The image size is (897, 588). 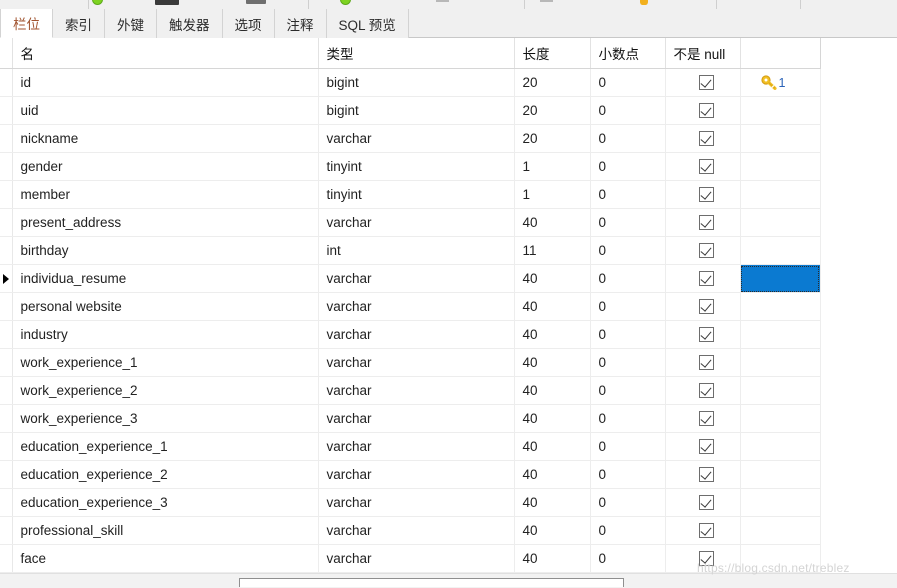 I want to click on cell-field-type: tinyint, so click(x=416, y=166).